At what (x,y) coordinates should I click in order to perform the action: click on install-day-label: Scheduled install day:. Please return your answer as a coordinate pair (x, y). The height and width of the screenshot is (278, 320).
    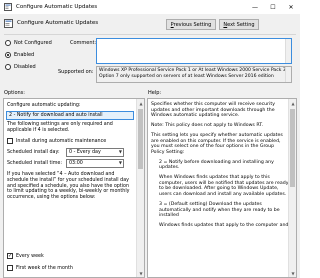
    Looking at the image, I should click on (33, 152).